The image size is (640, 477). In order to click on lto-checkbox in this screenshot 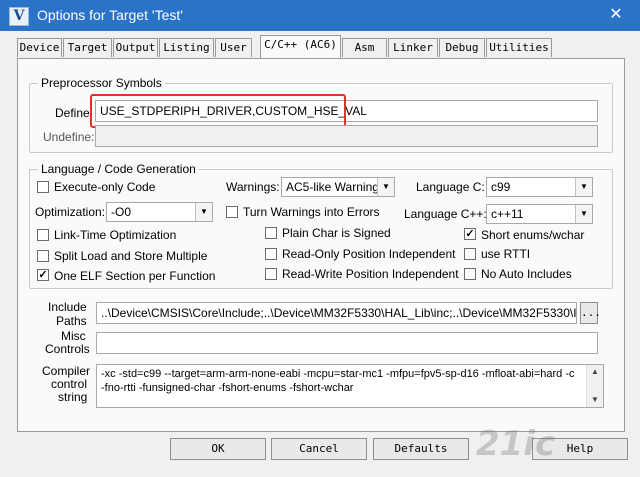, I will do `click(43, 235)`.